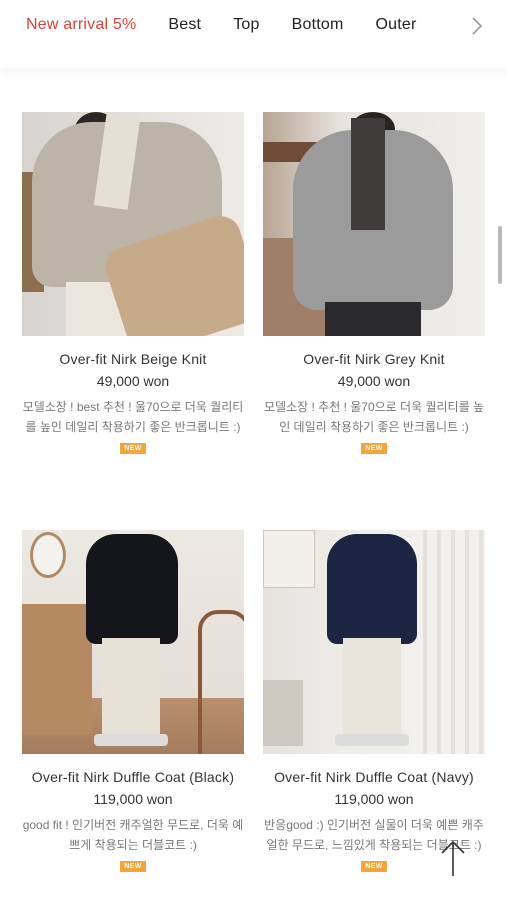 This screenshot has width=507, height=900. I want to click on product-name: Over-fit Nirk Duffle Coat (Navy), so click(374, 777).